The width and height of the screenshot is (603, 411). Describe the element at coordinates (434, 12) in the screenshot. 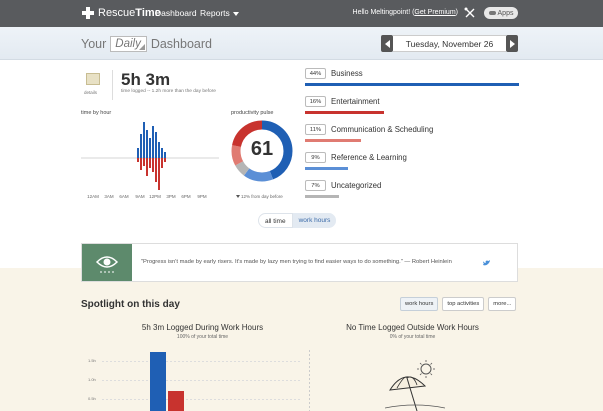

I see `get-premium-link: Get Premium` at that location.